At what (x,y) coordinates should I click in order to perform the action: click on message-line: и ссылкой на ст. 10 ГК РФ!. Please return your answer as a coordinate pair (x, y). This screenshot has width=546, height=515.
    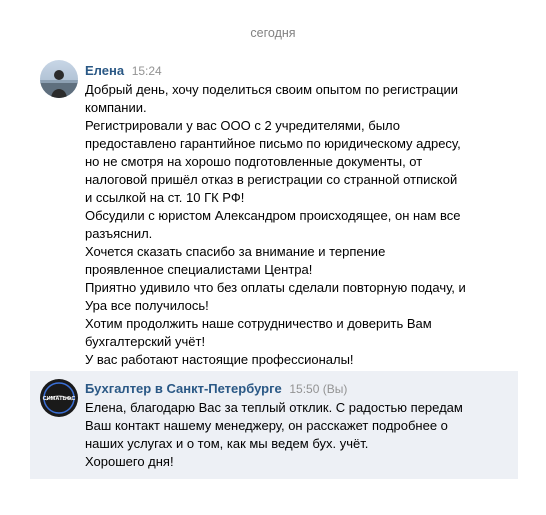
    Looking at the image, I should click on (165, 197).